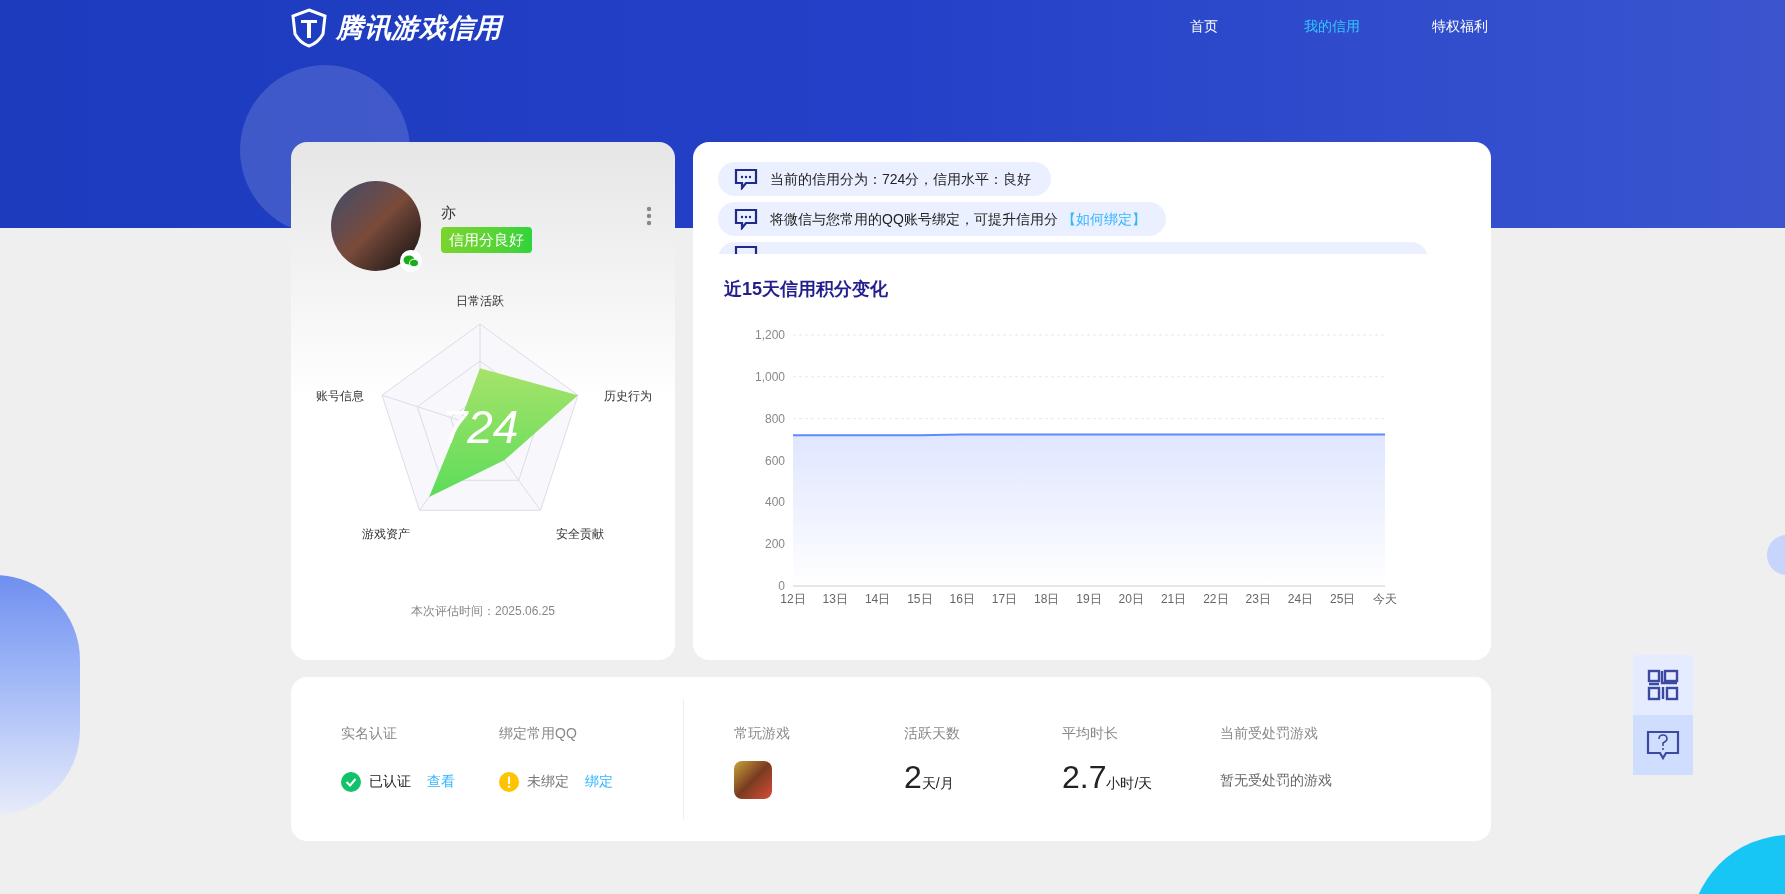 The width and height of the screenshot is (1785, 894). What do you see at coordinates (1269, 733) in the screenshot?
I see `column-label: 当前受处罚游戏` at bounding box center [1269, 733].